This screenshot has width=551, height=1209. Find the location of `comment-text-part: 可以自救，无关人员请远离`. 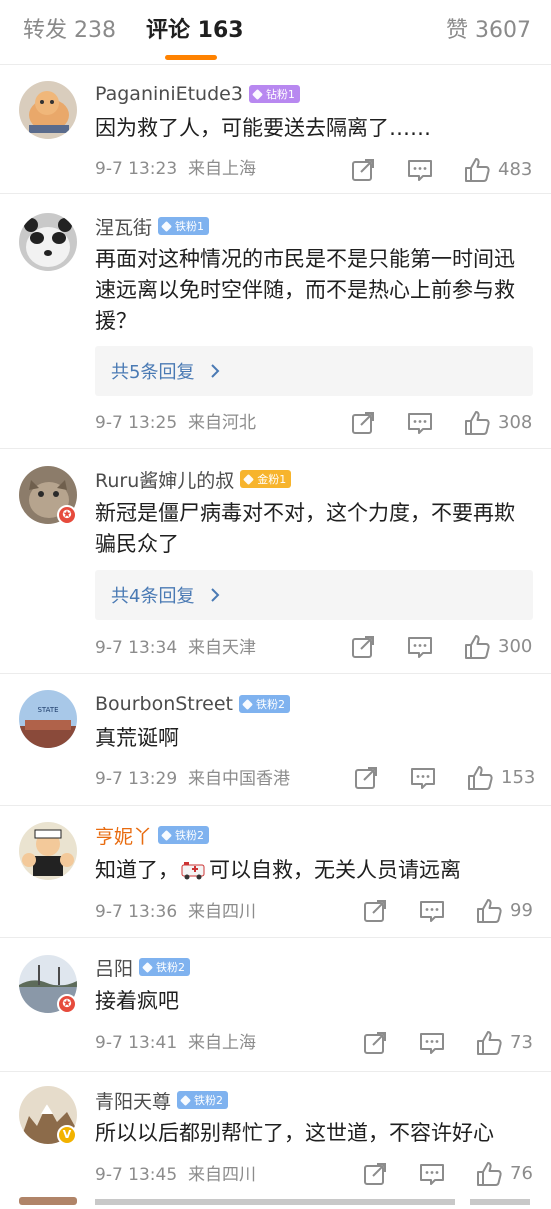

comment-text-part: 可以自救，无关人员请远离 is located at coordinates (335, 870).